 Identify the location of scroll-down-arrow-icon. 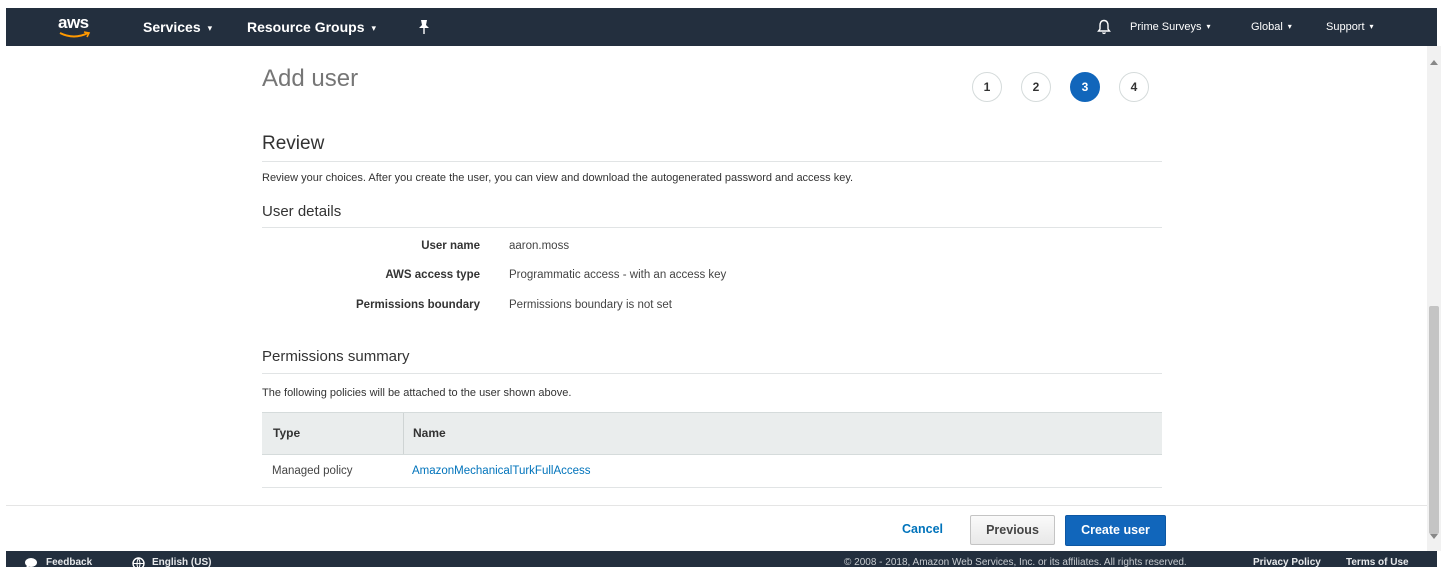
(1434, 536).